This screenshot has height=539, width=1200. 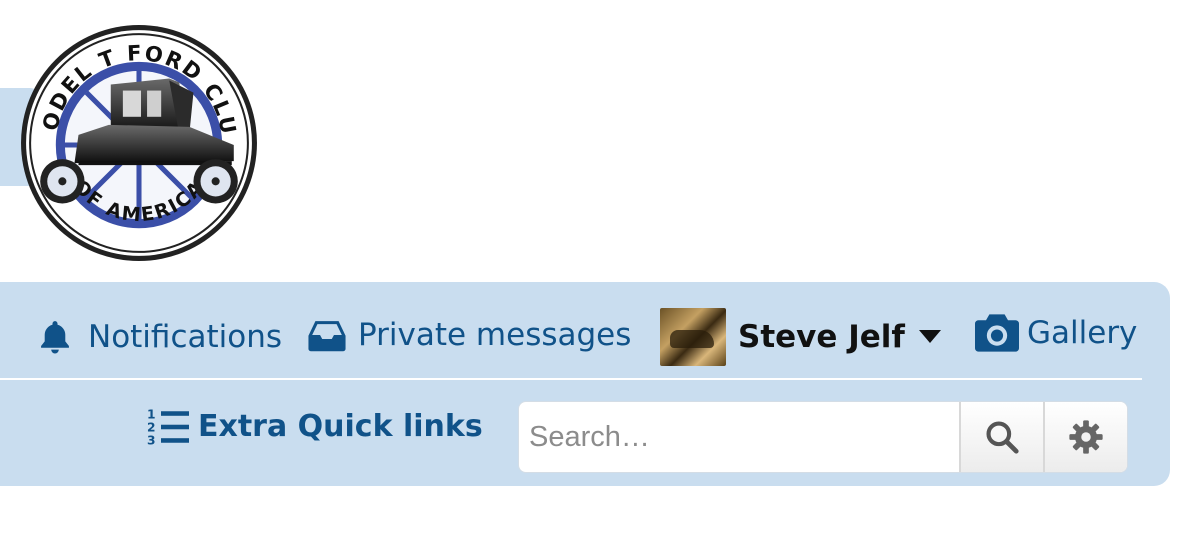 What do you see at coordinates (327, 336) in the screenshot?
I see `inbox-icon` at bounding box center [327, 336].